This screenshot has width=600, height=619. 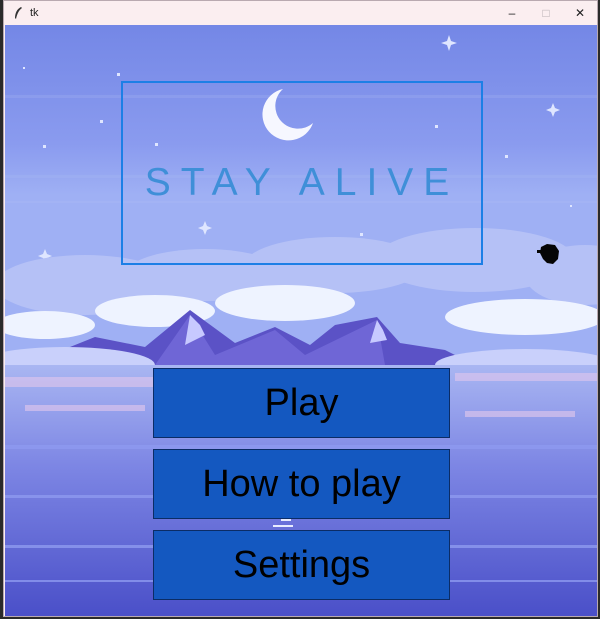 I want to click on crescent-moon-icon, so click(x=287, y=115).